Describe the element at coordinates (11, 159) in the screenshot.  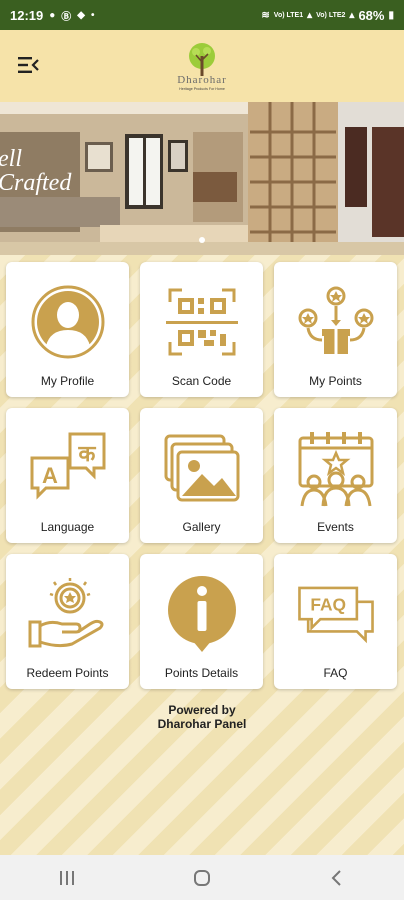
I see `banner-text-line1: ell` at that location.